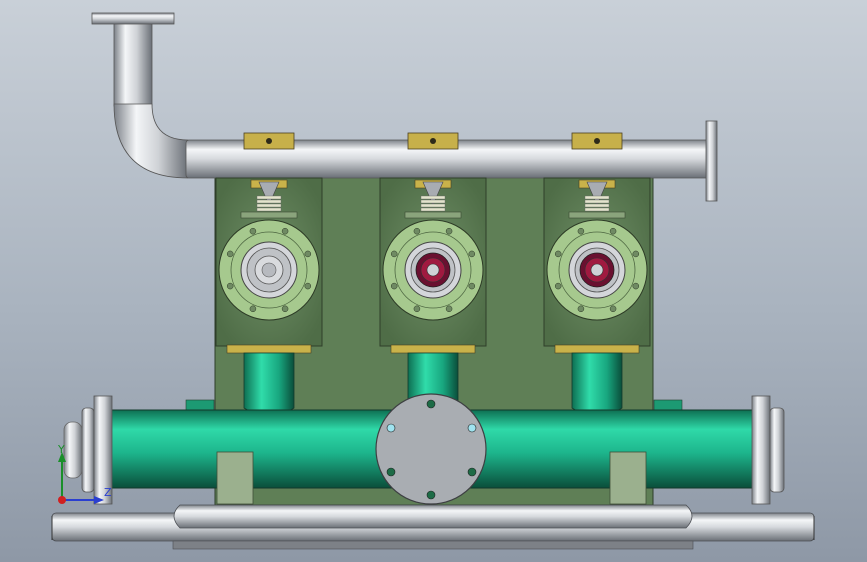 Image resolution: width=867 pixels, height=562 pixels. What do you see at coordinates (108, 492) in the screenshot?
I see `axis-z-label: Z` at bounding box center [108, 492].